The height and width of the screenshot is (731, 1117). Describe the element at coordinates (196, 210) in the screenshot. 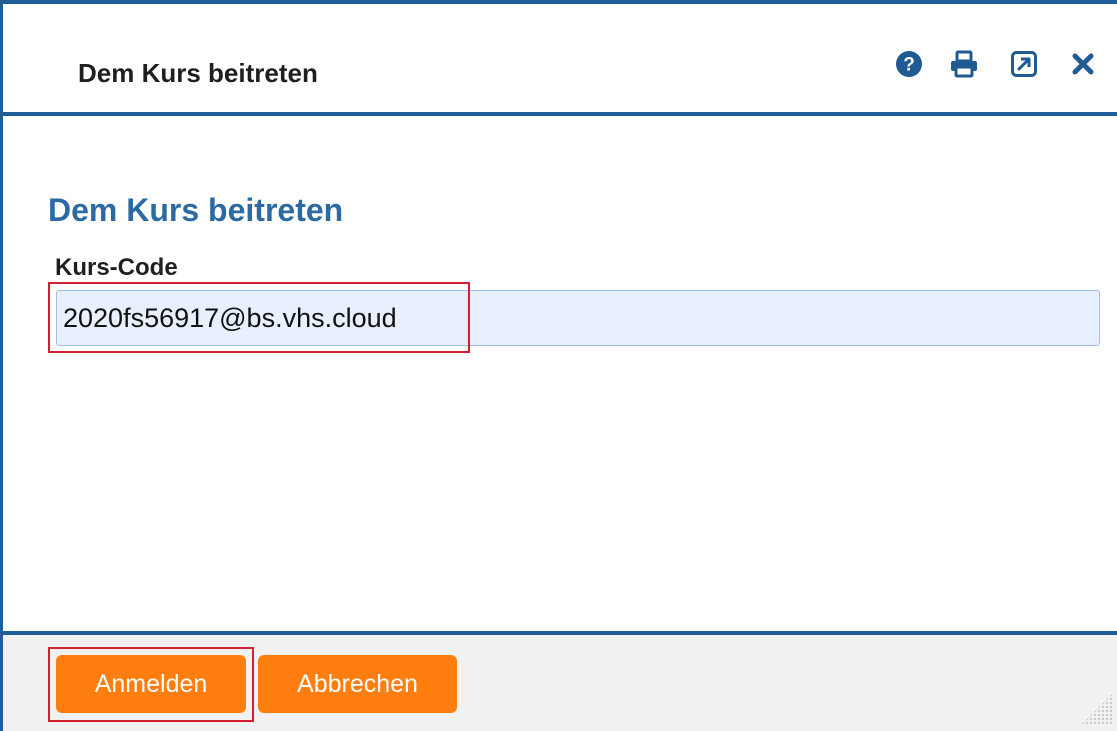

I see `form-heading: Dem Kurs beitreten` at that location.